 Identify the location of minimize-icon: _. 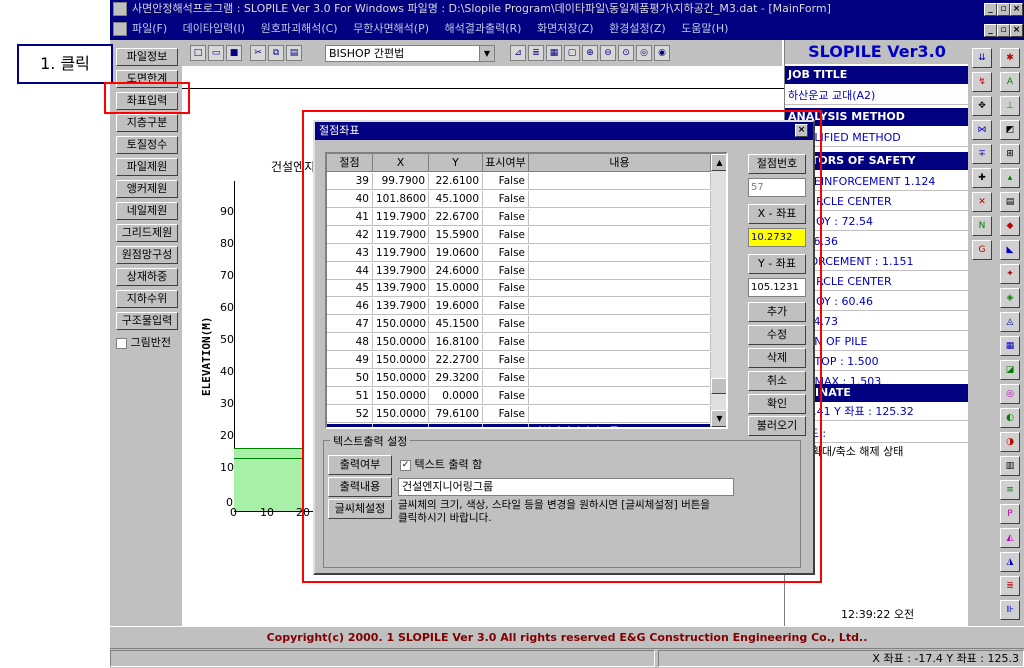
(990, 9).